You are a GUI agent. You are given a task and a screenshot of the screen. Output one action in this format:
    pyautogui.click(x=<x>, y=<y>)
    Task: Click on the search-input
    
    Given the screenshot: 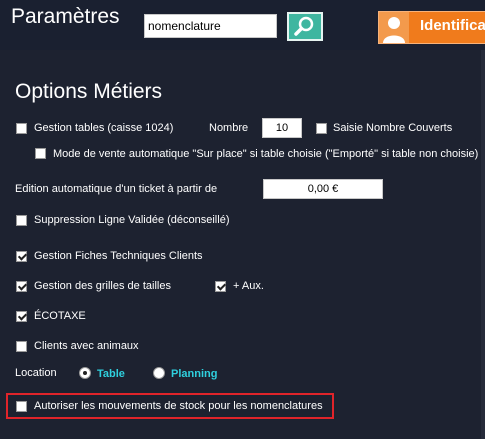 What is the action you would take?
    pyautogui.click(x=210, y=26)
    